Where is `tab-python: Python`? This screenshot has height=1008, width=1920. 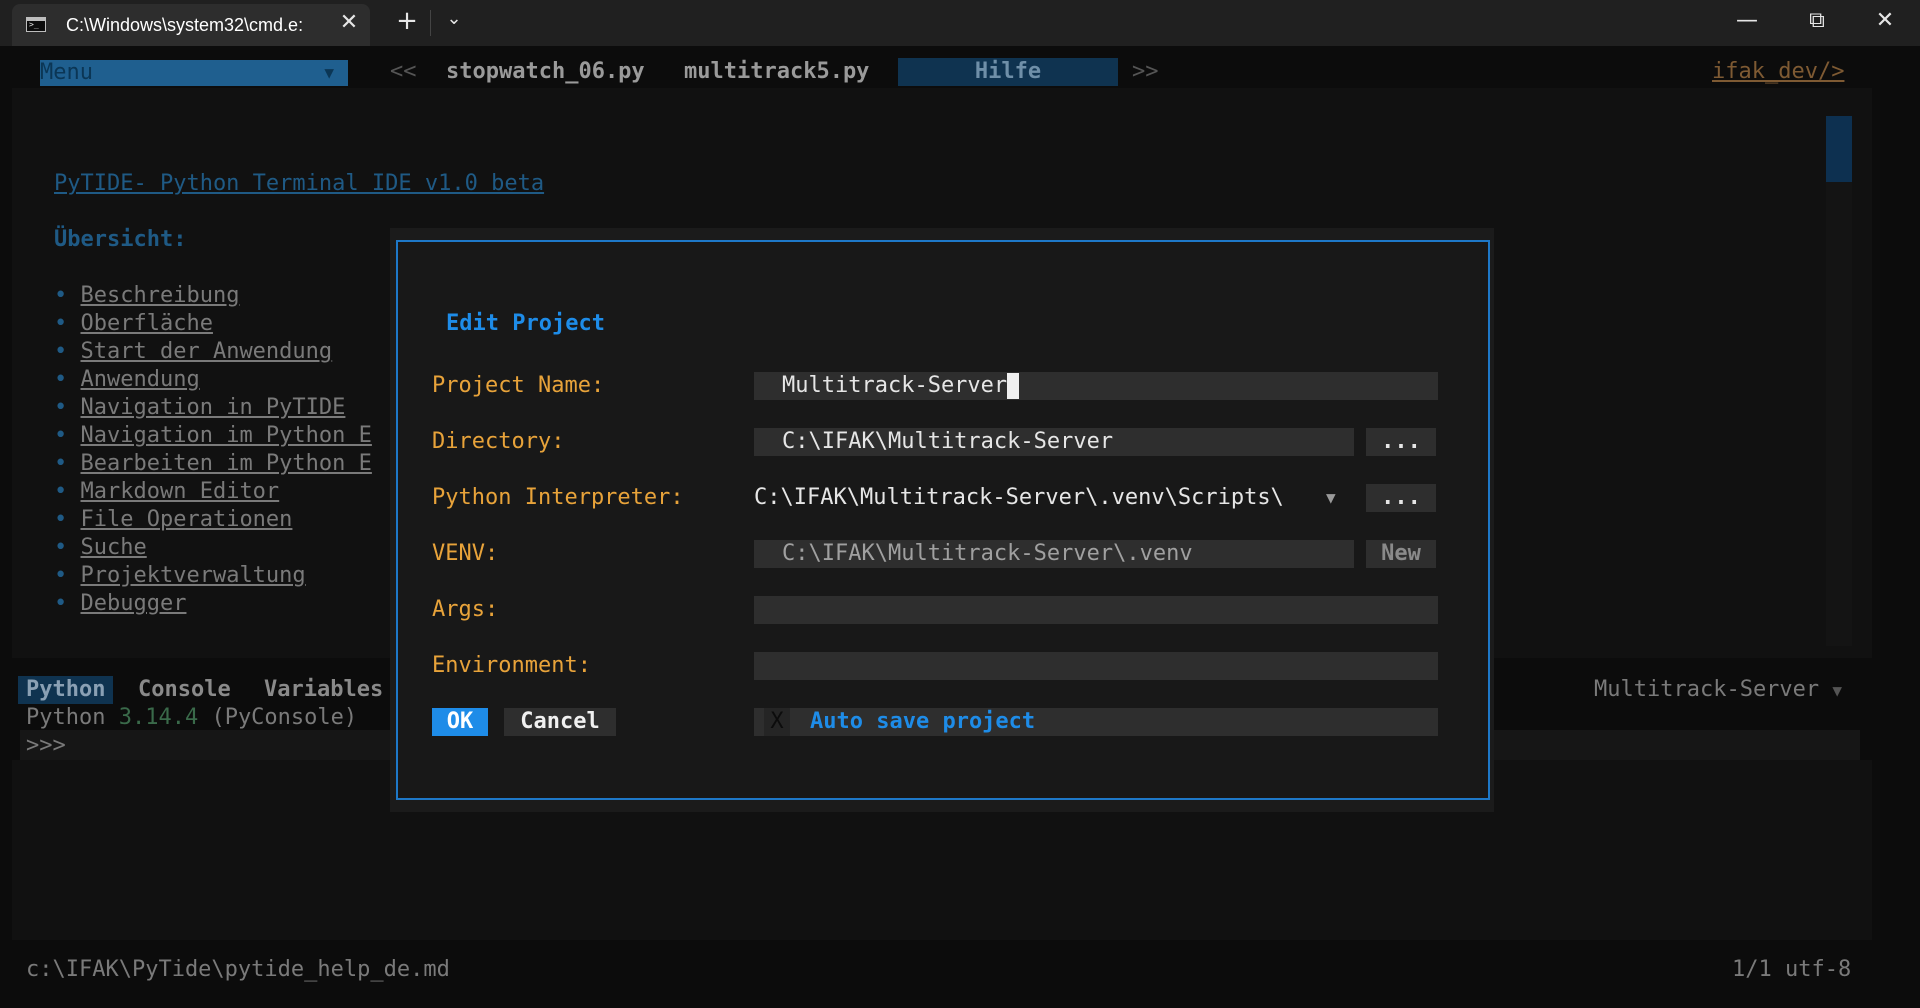
tab-python: Python is located at coordinates (66, 690).